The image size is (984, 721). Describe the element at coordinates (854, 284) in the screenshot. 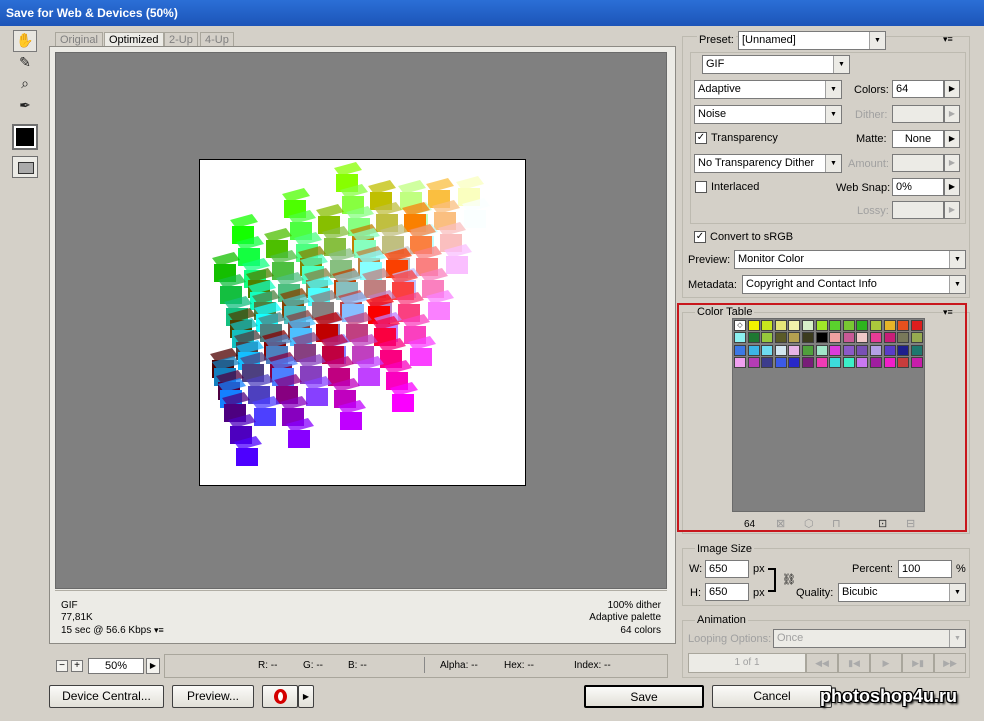

I see `metadata-select: Copyright and Contact Info ▼` at that location.